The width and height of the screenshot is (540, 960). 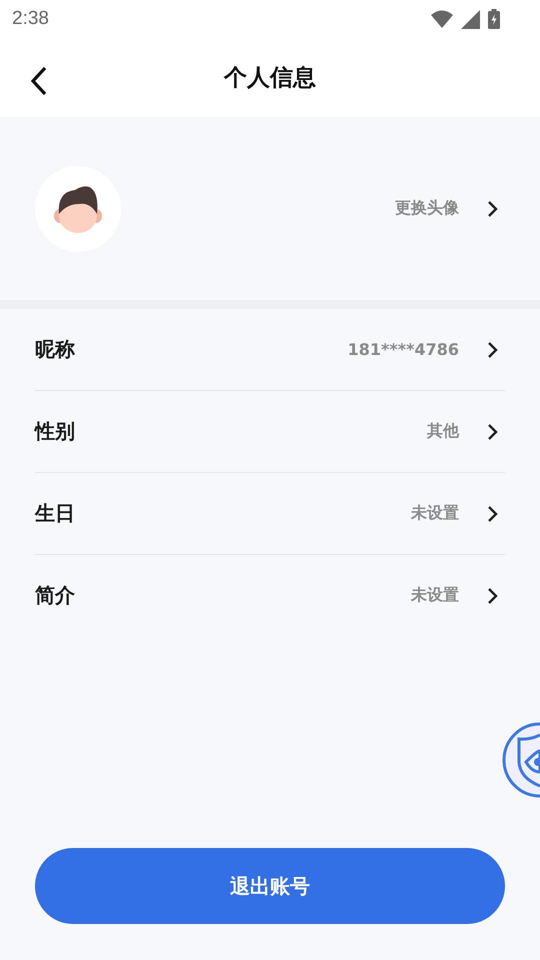 What do you see at coordinates (494, 19) in the screenshot?
I see `battery-icon` at bounding box center [494, 19].